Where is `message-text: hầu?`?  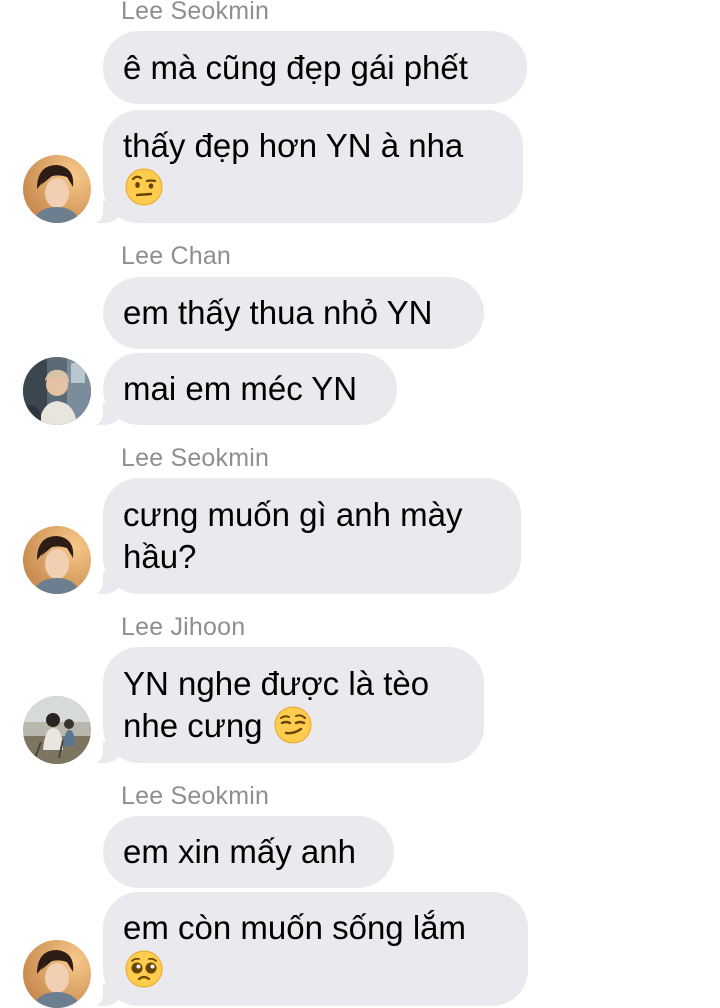 message-text: hầu? is located at coordinates (160, 556).